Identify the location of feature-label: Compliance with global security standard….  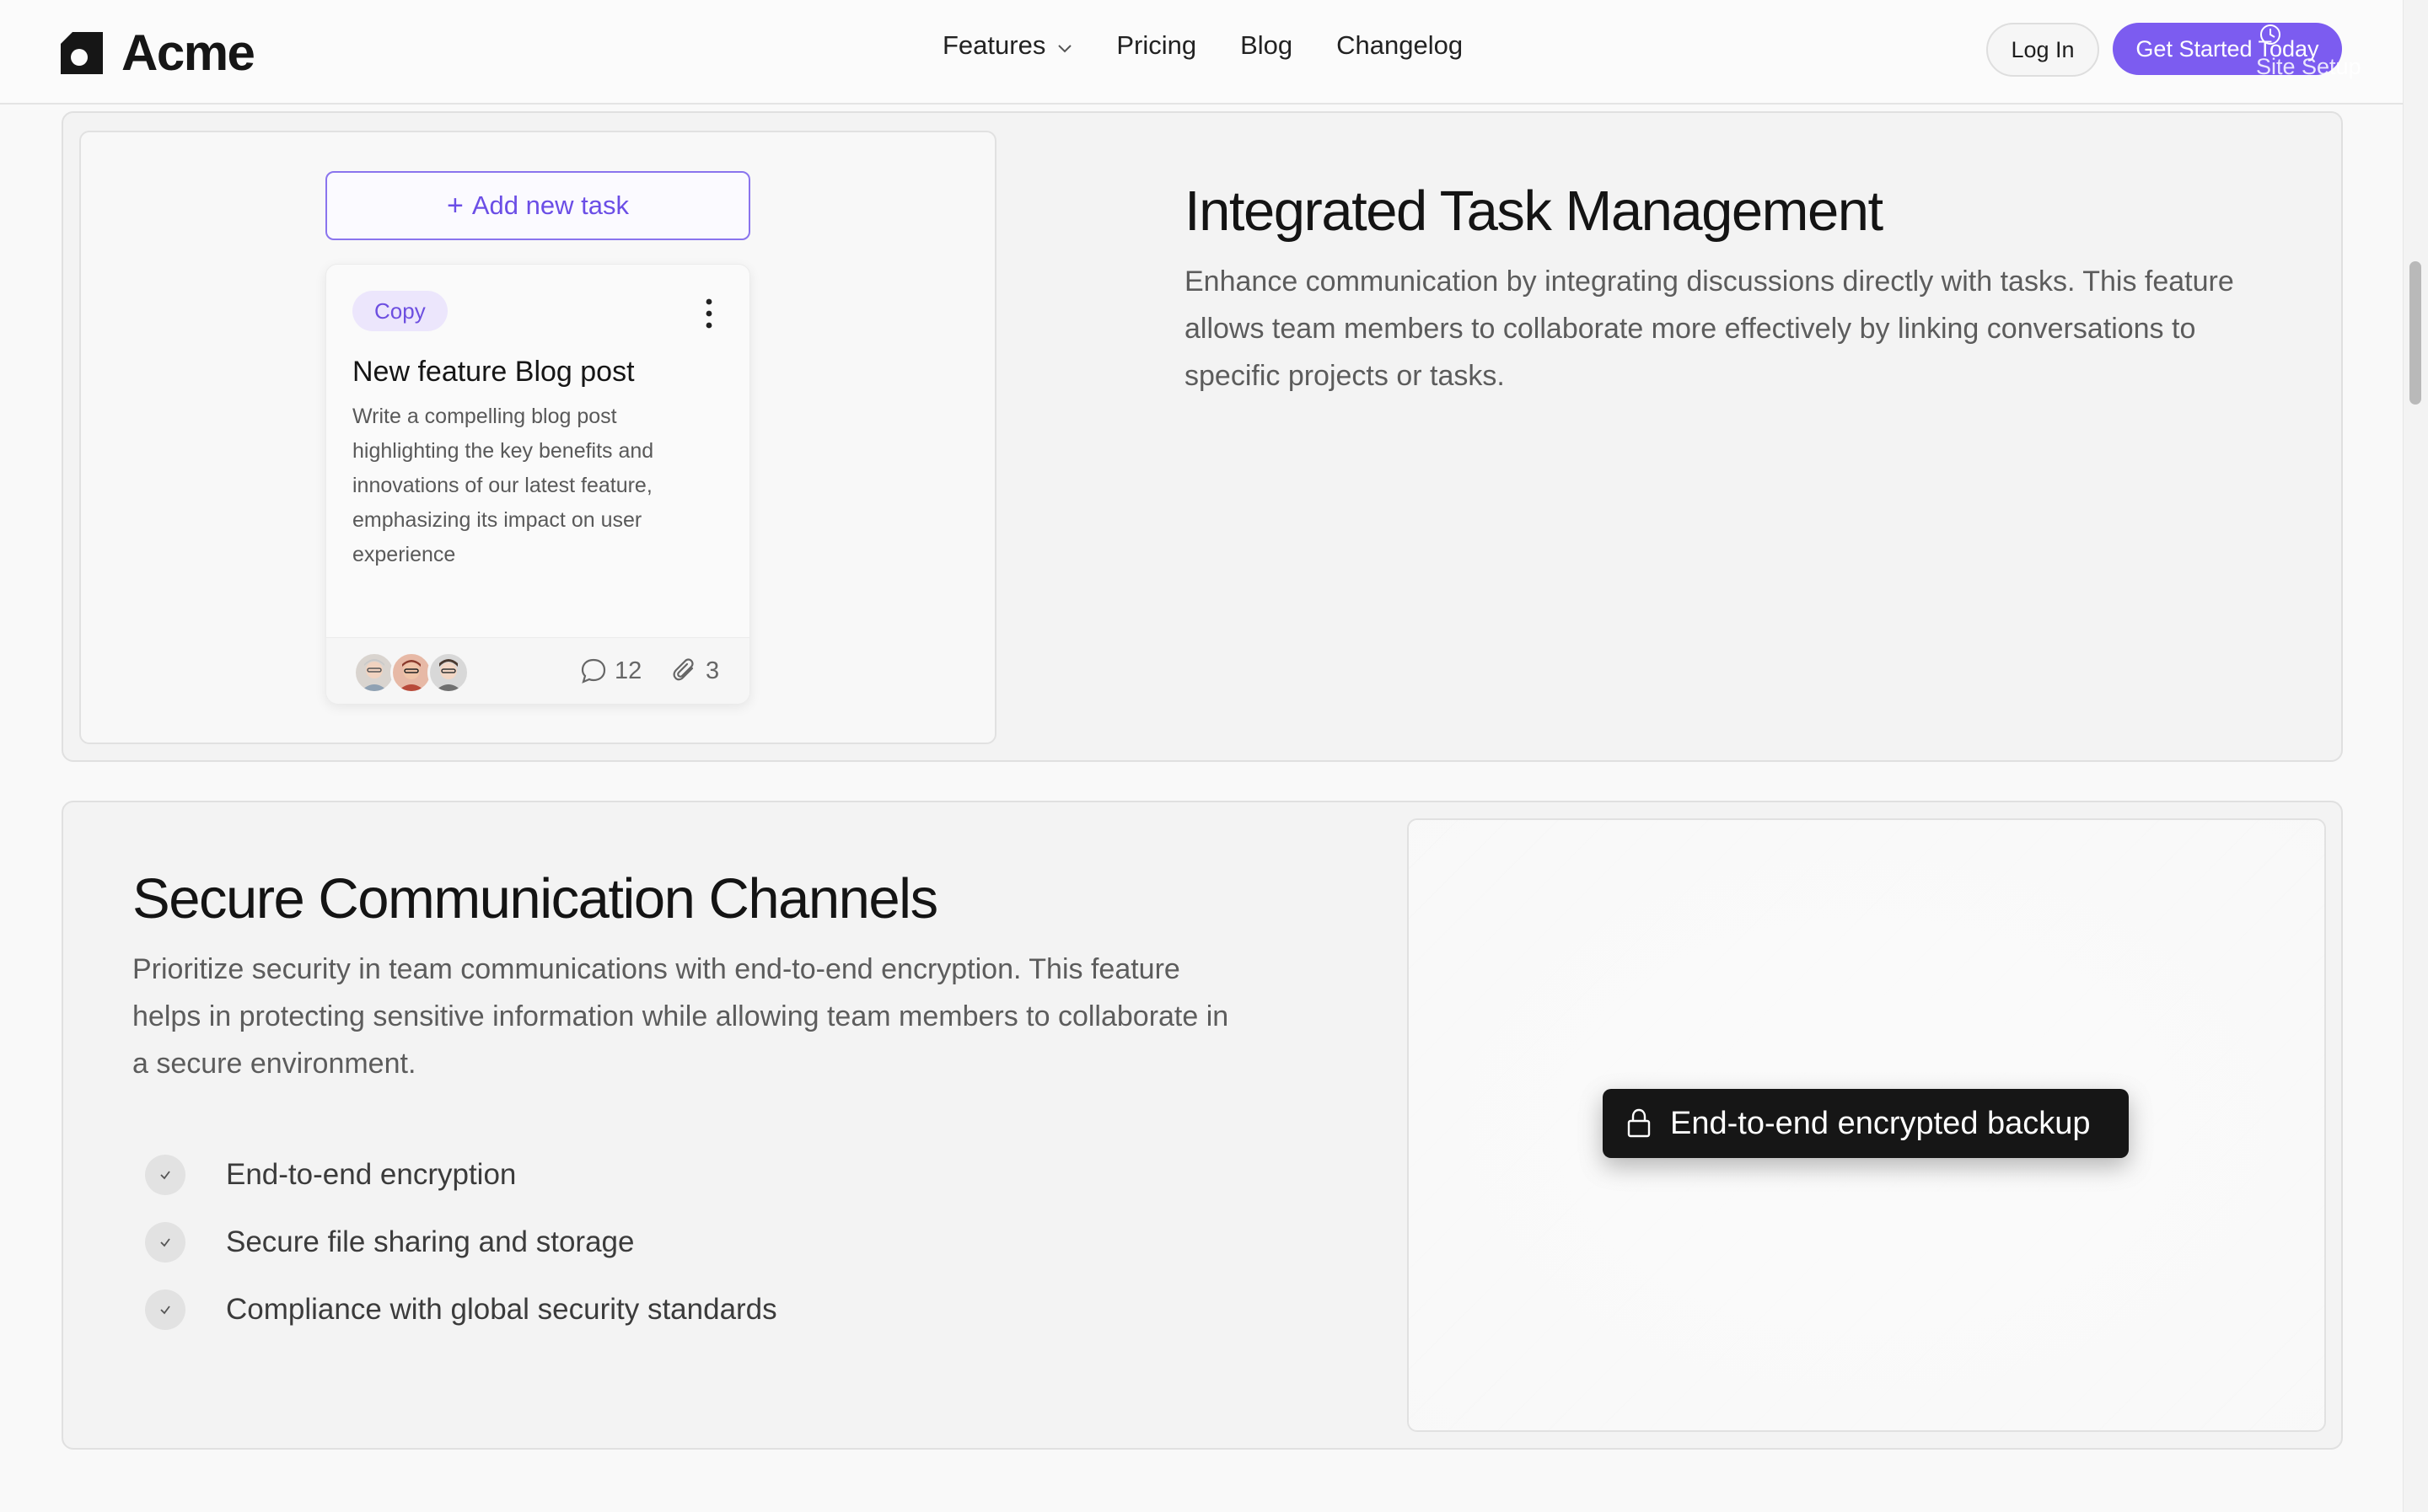
(501, 1309).